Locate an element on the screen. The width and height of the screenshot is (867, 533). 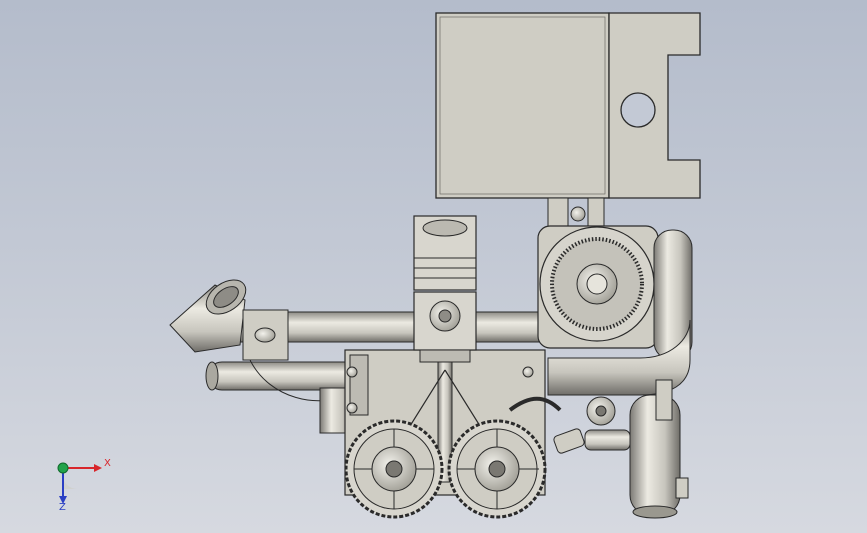
z-axis-label: Z is located at coordinates (62, 507).